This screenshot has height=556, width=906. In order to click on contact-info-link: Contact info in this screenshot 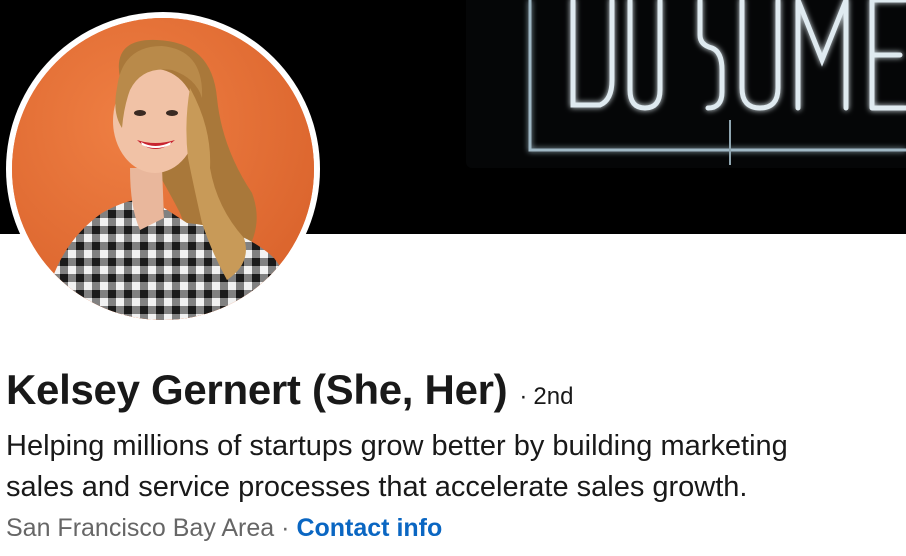, I will do `click(369, 528)`.